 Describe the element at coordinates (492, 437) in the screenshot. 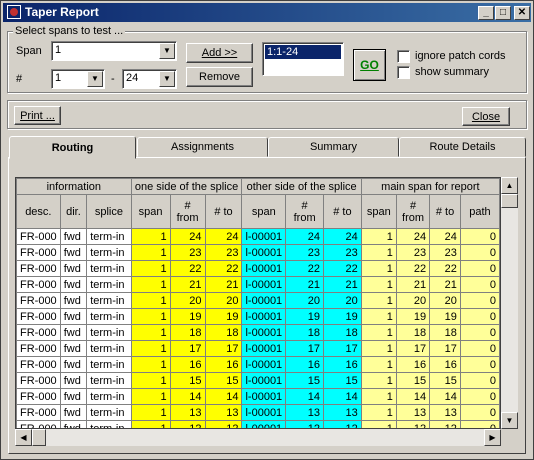

I see `scroll-right-icon: ▶` at that location.